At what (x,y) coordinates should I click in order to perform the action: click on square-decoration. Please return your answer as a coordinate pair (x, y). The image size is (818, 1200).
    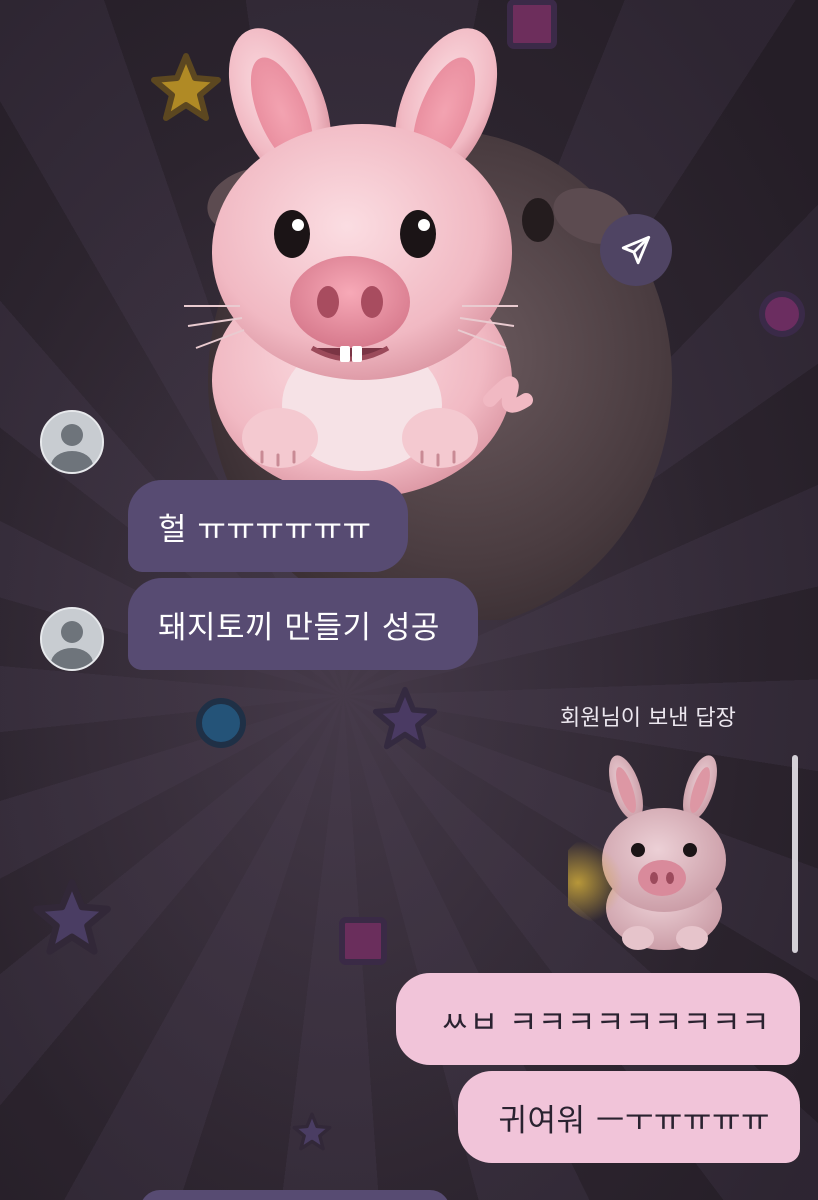
    Looking at the image, I should click on (363, 941).